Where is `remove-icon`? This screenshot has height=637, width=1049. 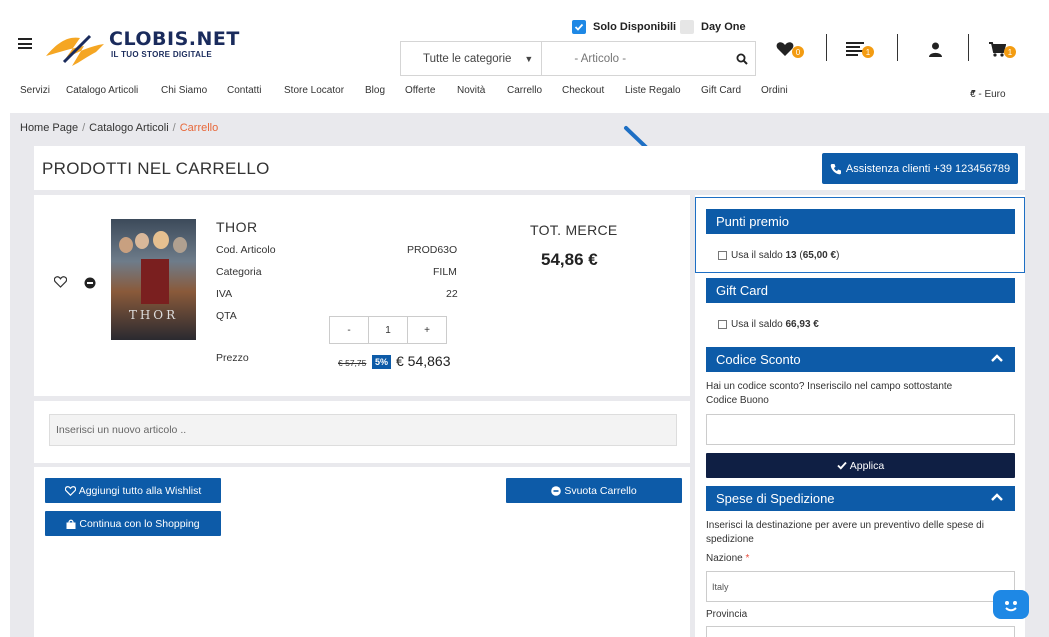
remove-icon is located at coordinates (90, 283).